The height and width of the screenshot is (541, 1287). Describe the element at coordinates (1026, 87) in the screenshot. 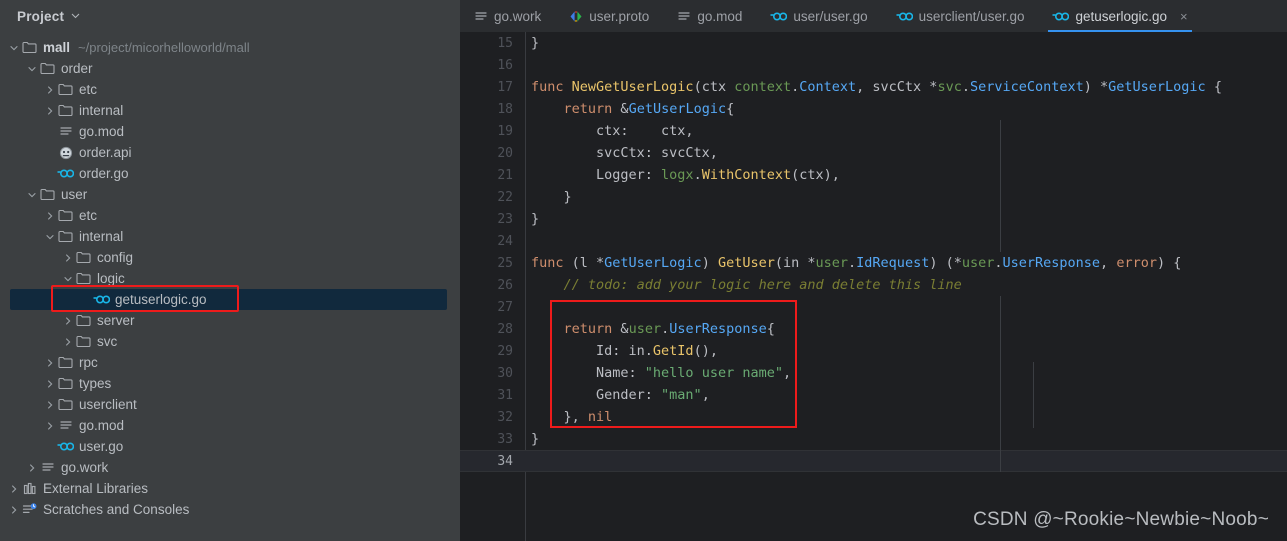

I see `code-token: ServiceContext` at that location.